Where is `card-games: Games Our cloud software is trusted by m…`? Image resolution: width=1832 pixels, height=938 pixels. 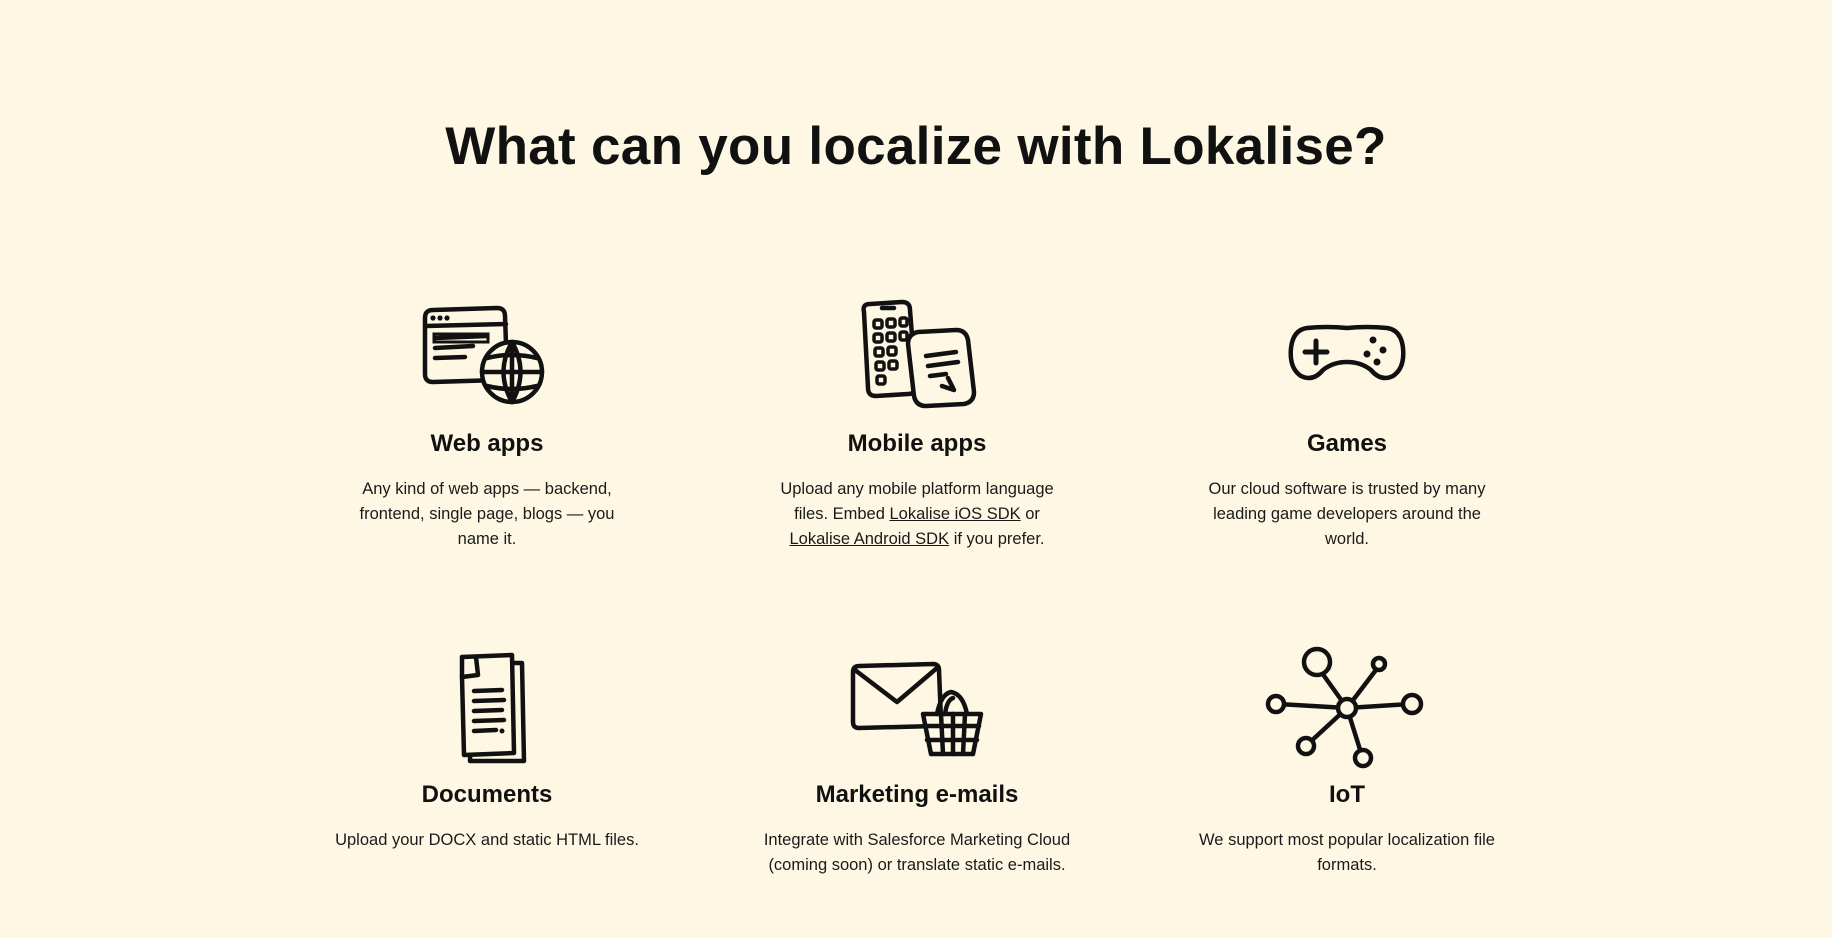
card-games: Games Our cloud software is trusted by m… is located at coordinates (1347, 423).